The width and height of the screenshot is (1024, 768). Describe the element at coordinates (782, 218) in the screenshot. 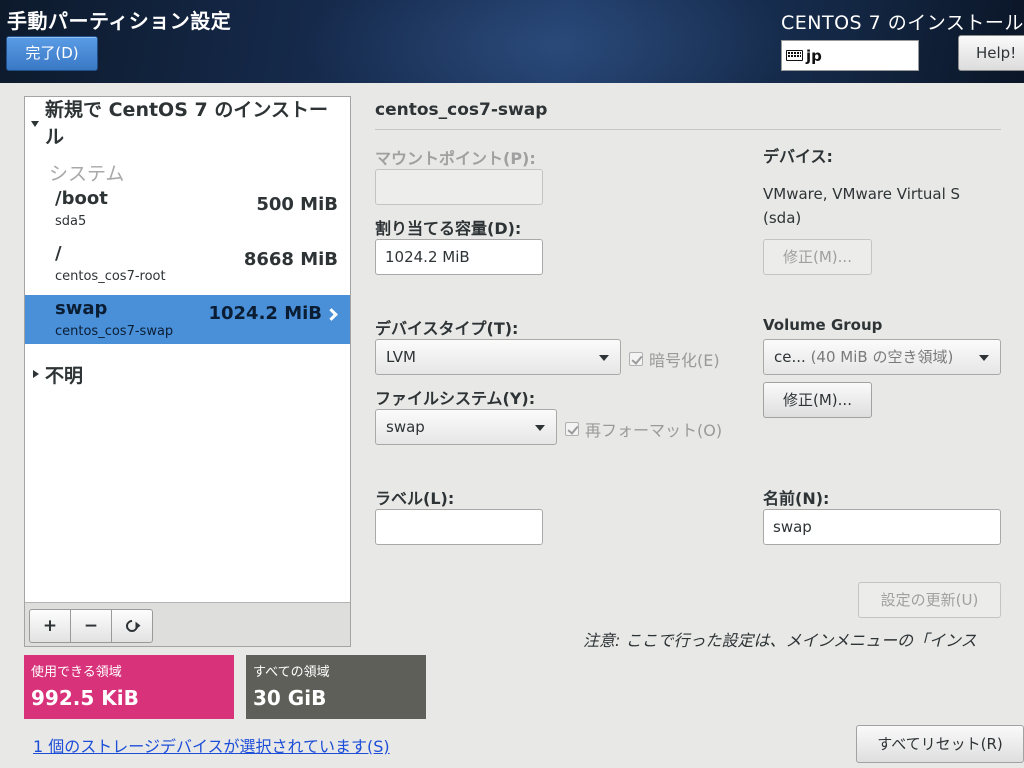

I see `device-id: (sda)` at that location.